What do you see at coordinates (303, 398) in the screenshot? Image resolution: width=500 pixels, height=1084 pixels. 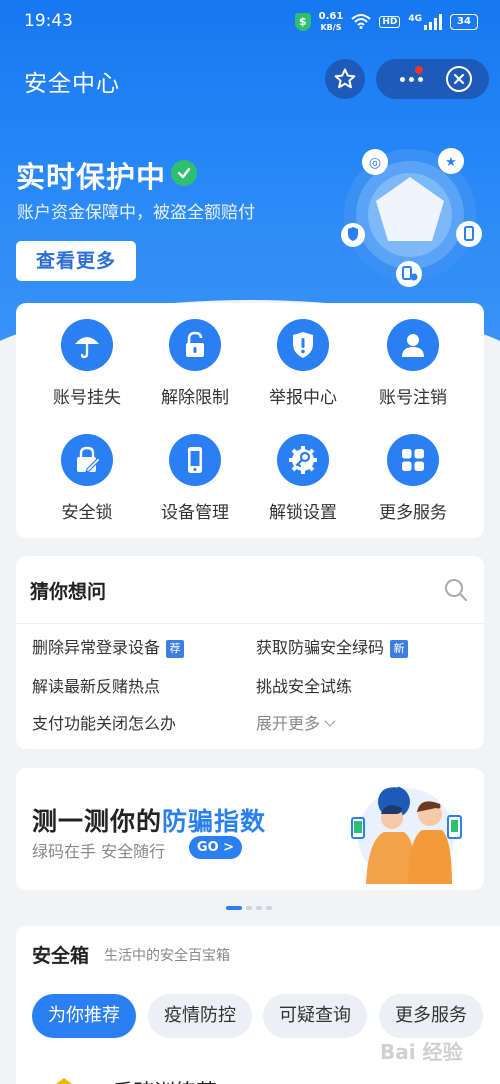 I see `service-label: 举报中心` at bounding box center [303, 398].